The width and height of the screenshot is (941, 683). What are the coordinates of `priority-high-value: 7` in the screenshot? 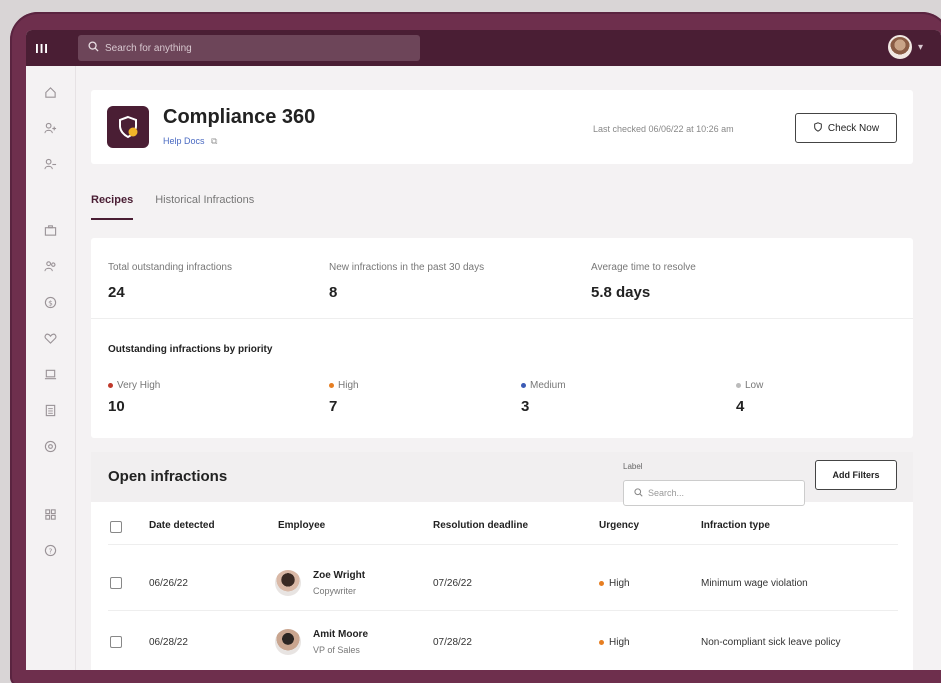 It's located at (333, 406).